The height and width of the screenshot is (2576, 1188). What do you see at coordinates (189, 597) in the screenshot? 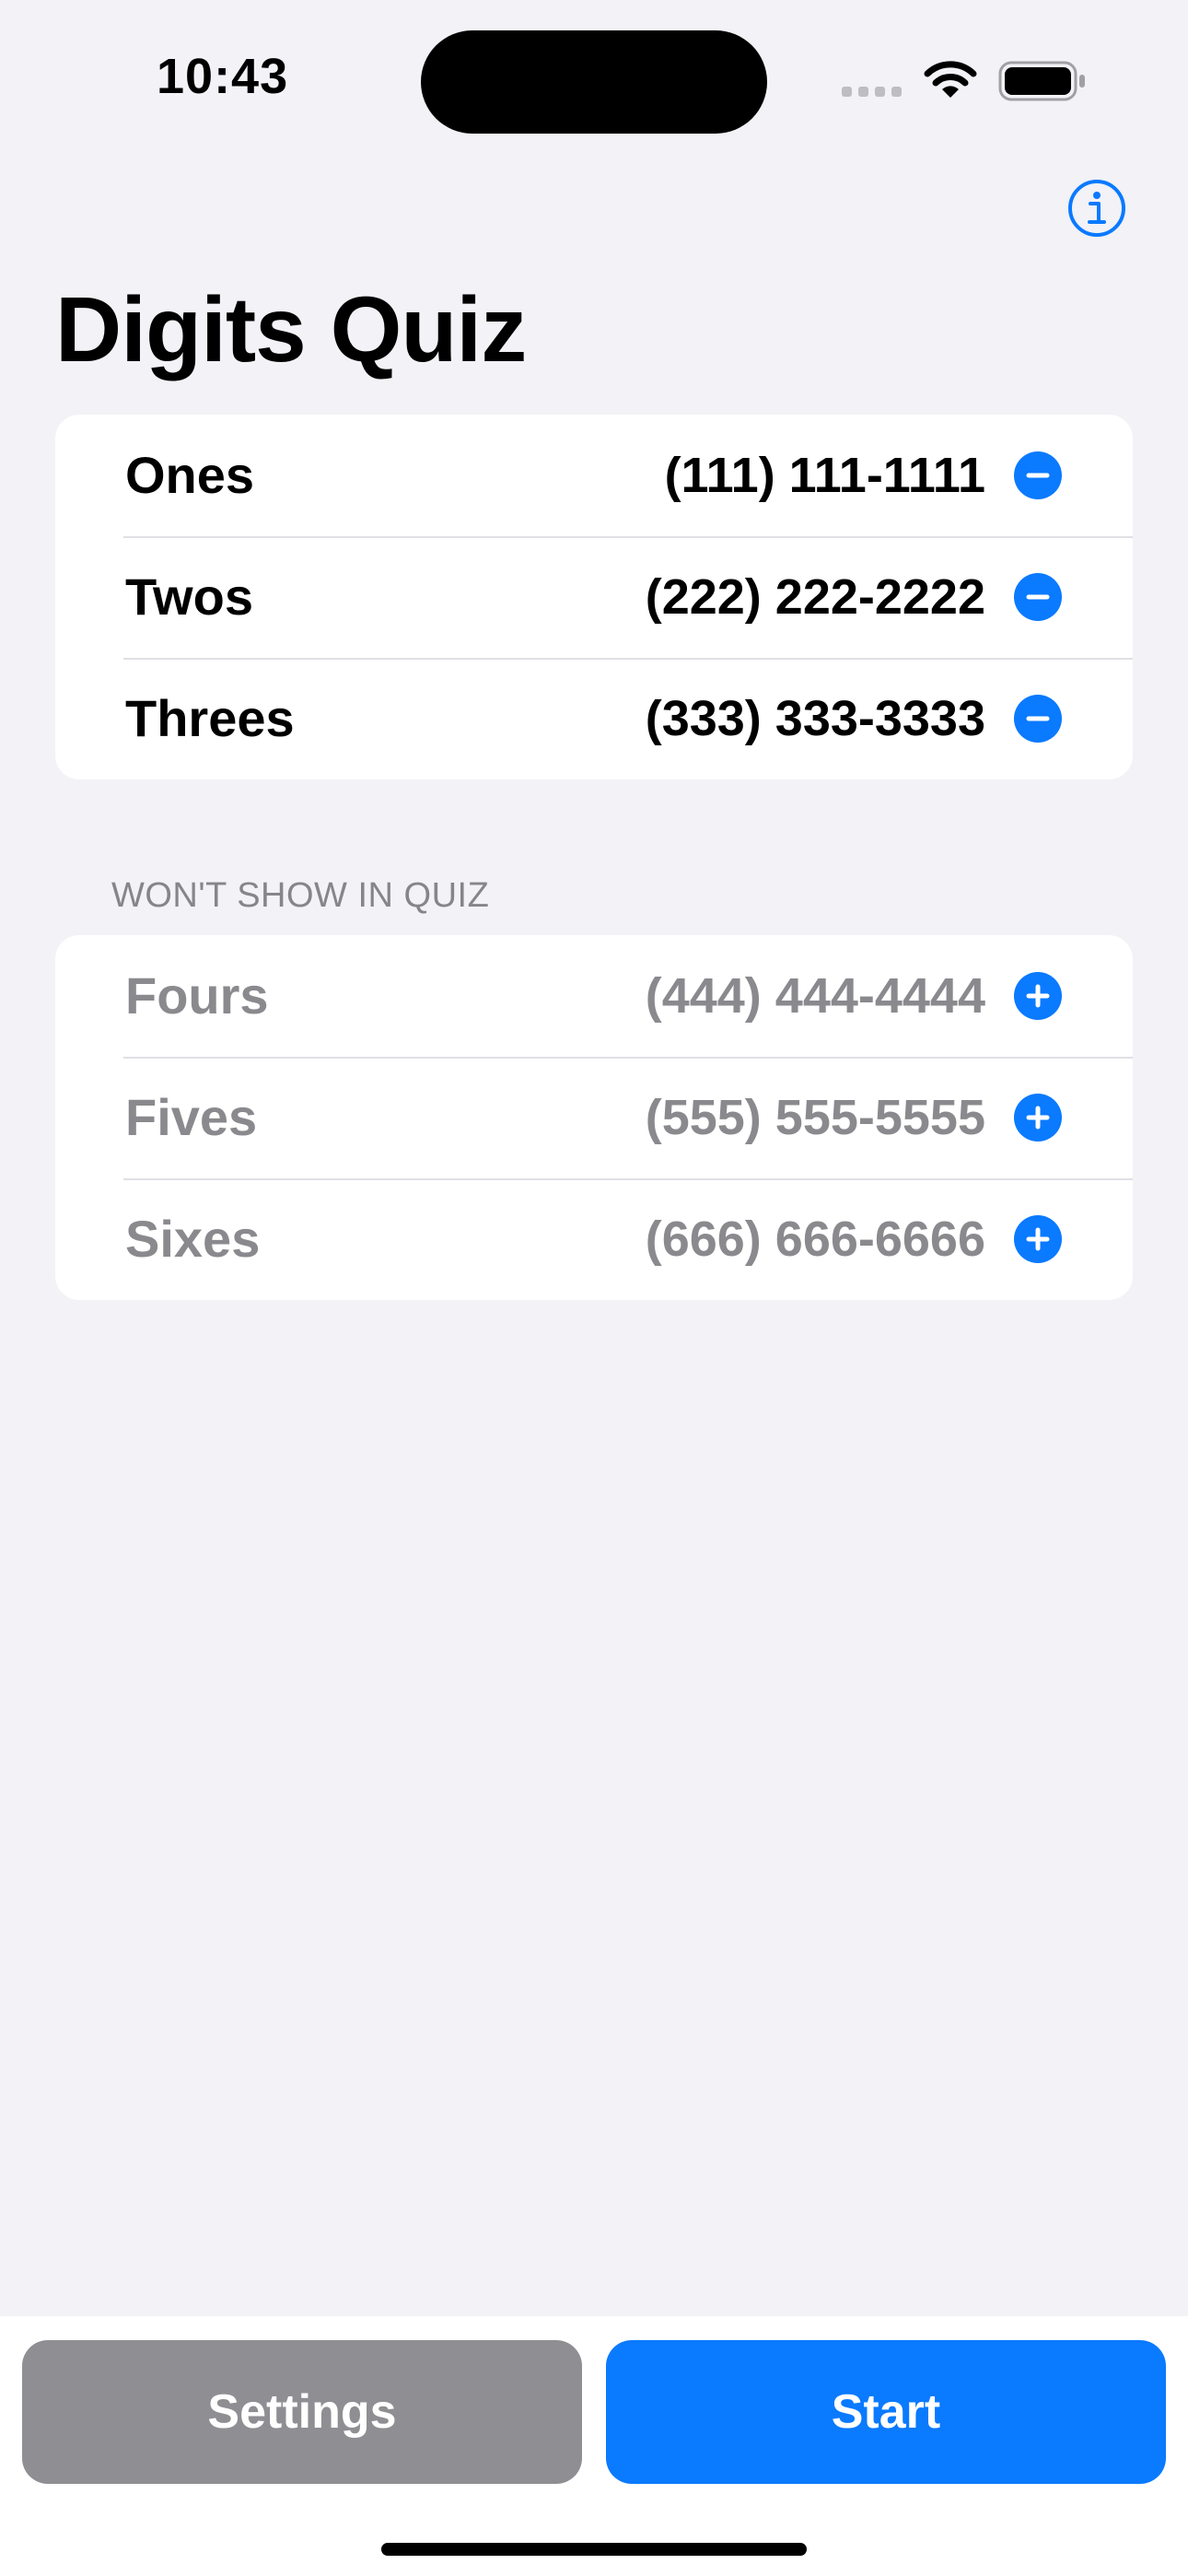
I see `item-name: Twos` at bounding box center [189, 597].